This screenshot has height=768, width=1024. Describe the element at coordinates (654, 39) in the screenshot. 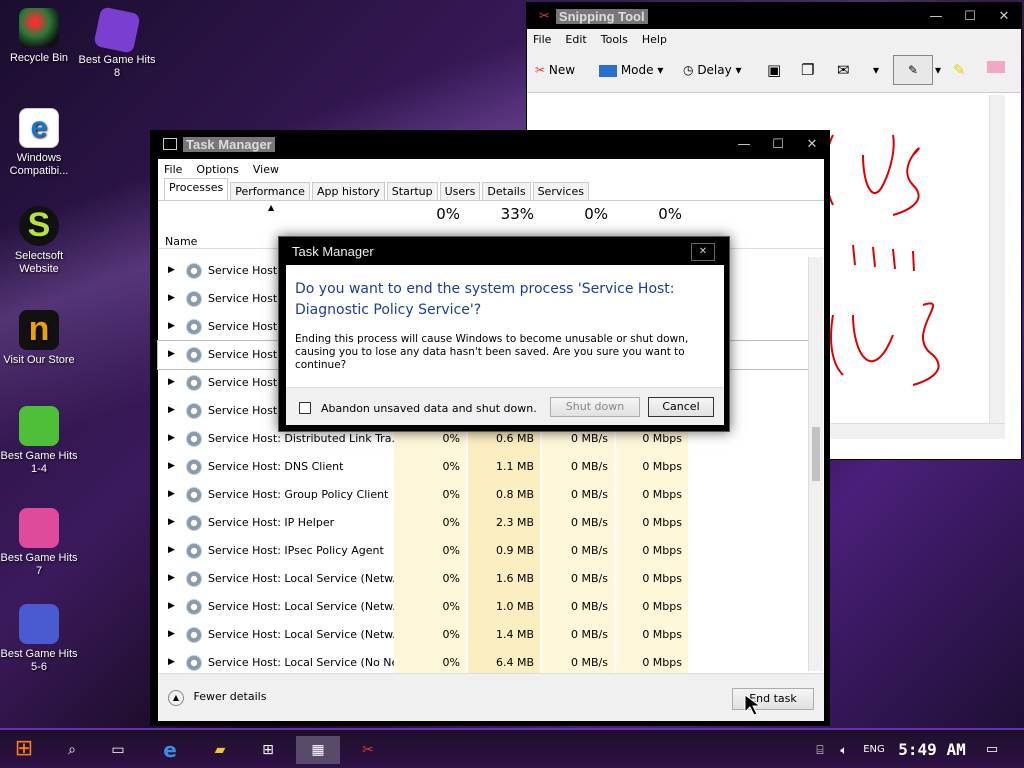

I see `menu-help: Help` at that location.